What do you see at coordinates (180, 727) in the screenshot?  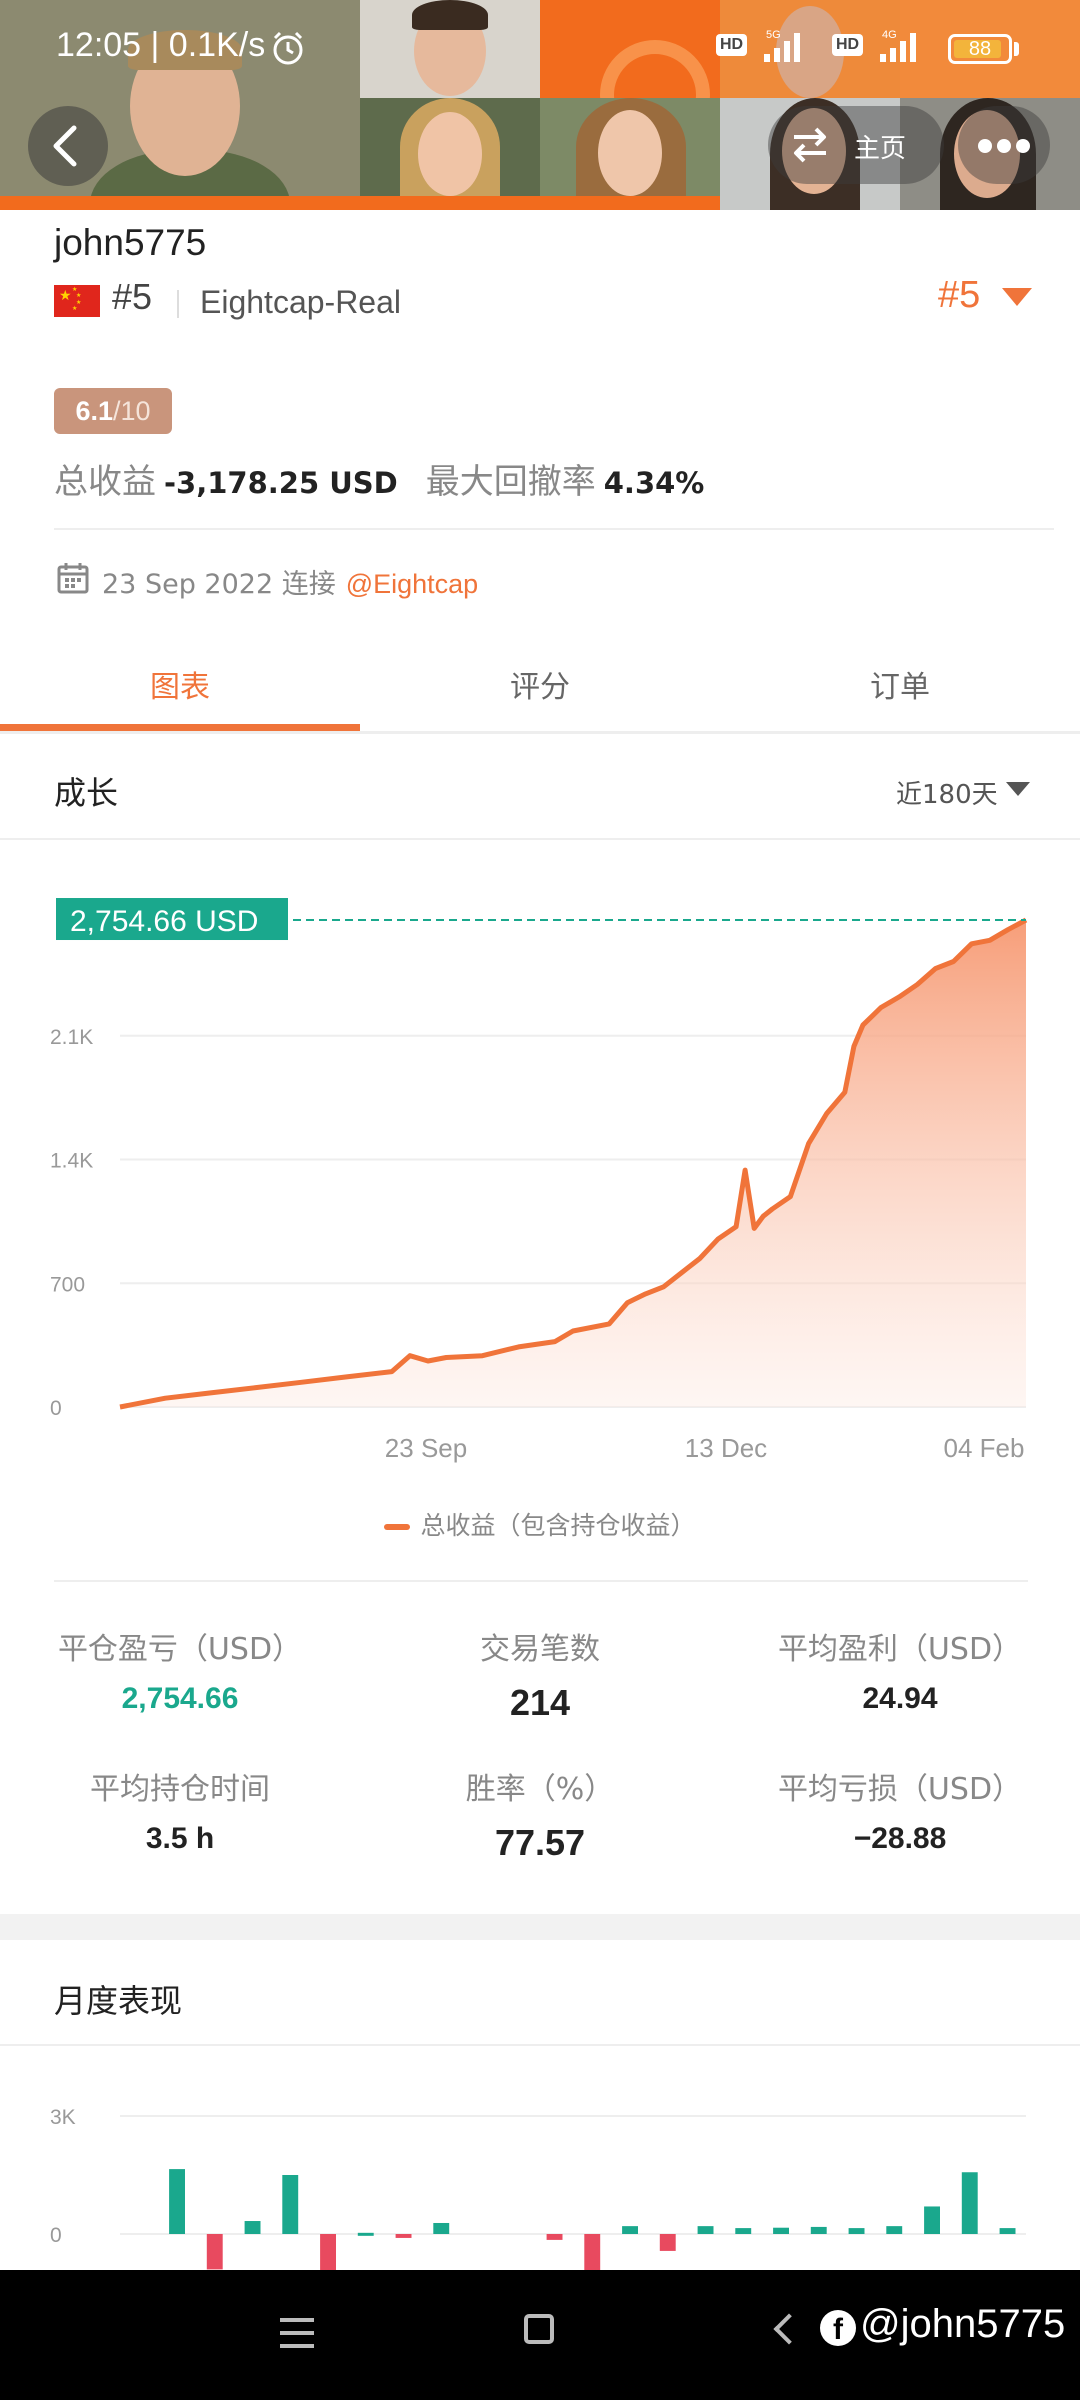 I see `active-tab-indicator` at bounding box center [180, 727].